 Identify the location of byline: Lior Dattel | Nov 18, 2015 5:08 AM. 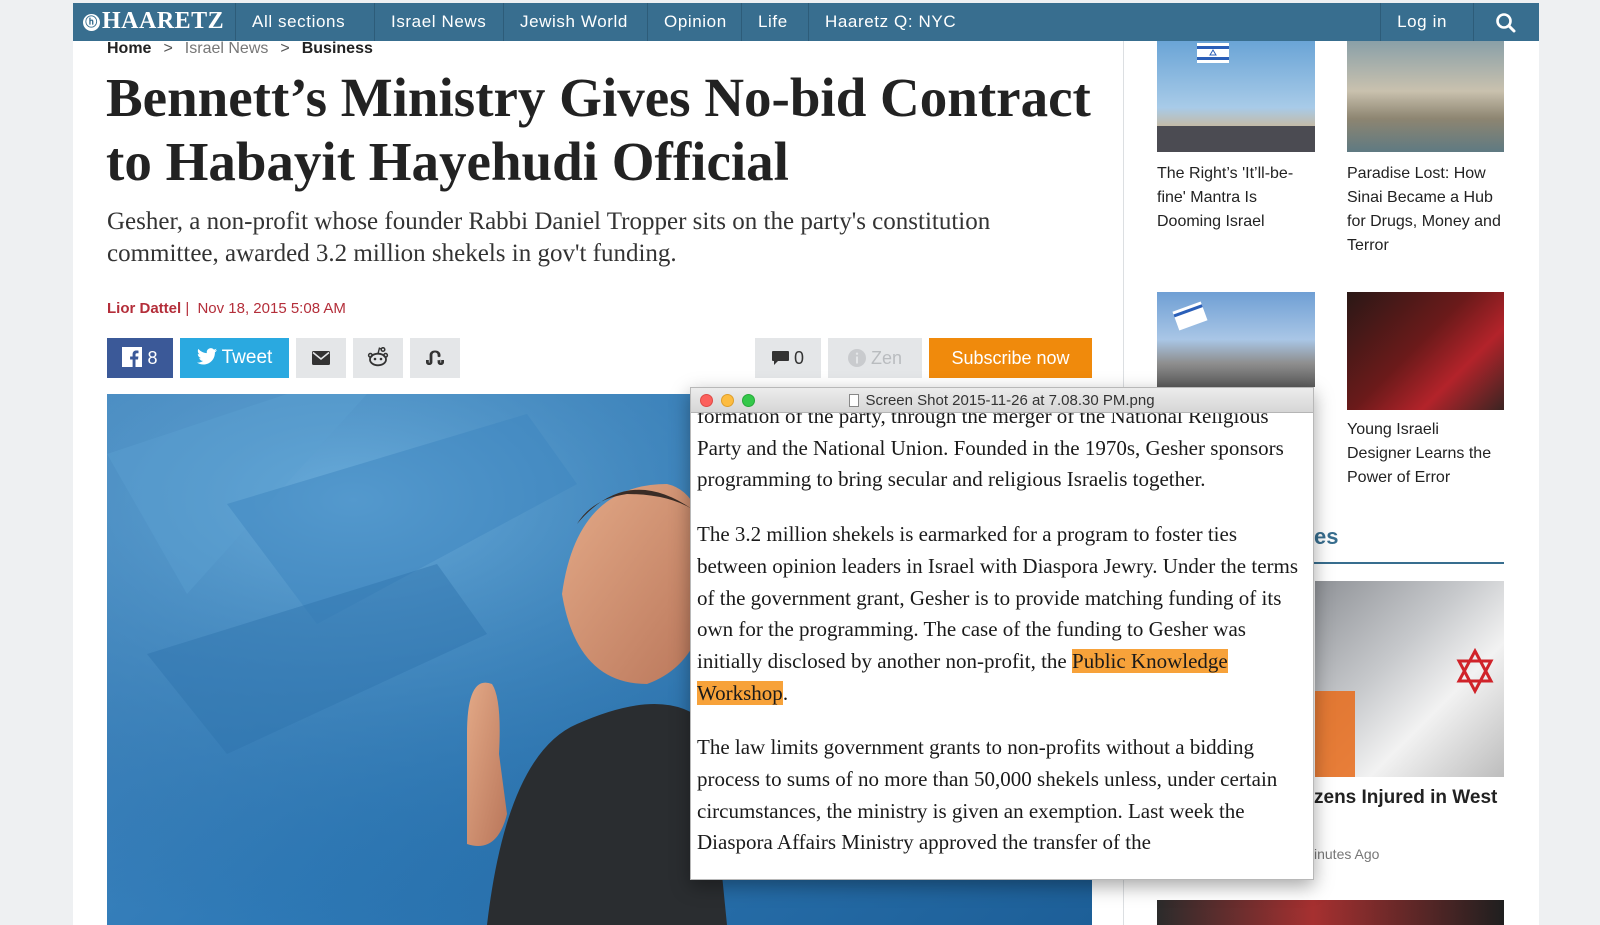
(226, 308).